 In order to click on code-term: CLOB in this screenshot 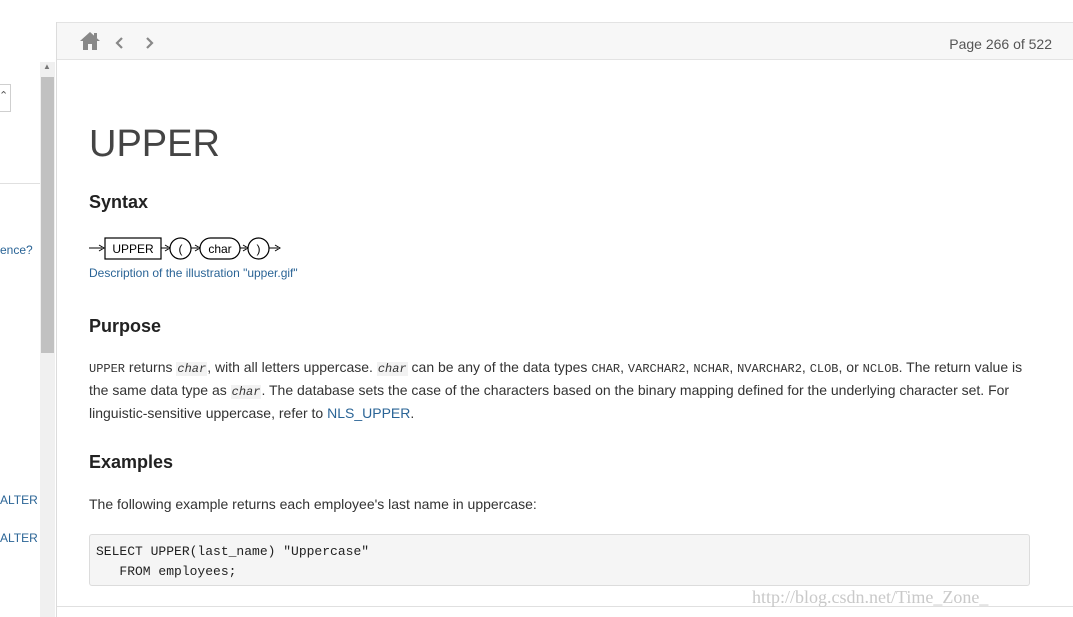, I will do `click(824, 369)`.